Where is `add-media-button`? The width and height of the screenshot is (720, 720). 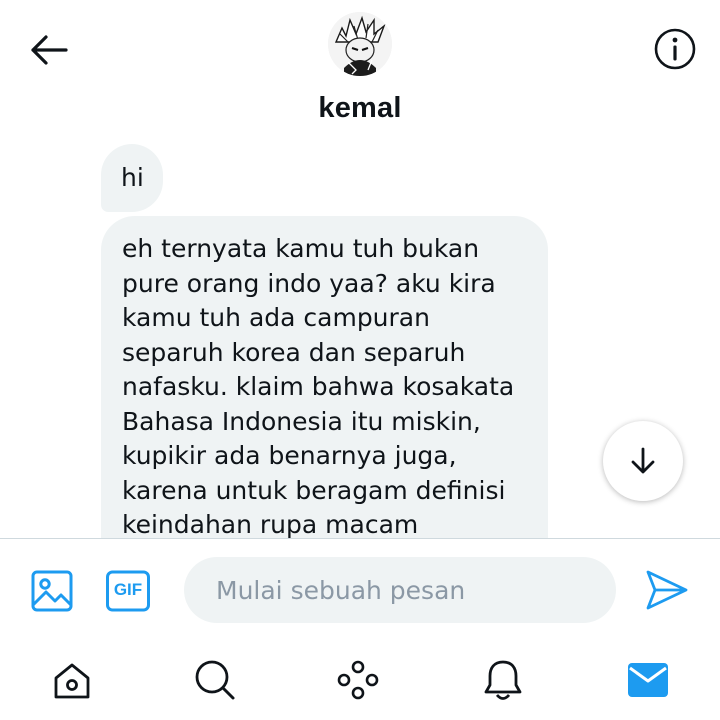 add-media-button is located at coordinates (52, 591).